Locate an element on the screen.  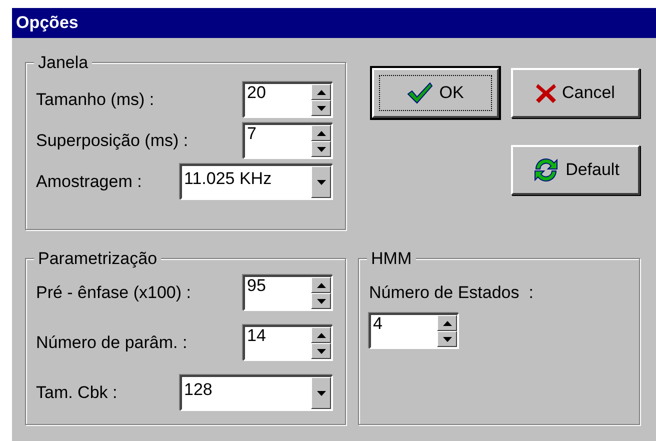
field-label: Tam. Cbk : is located at coordinates (77, 393).